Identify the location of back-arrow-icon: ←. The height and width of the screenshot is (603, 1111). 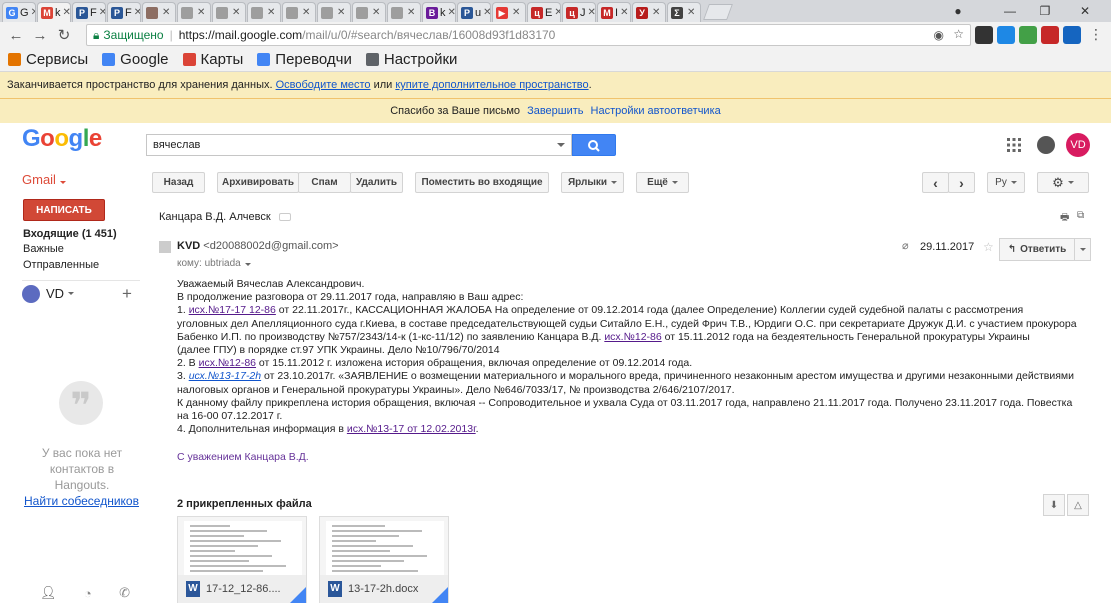
(16, 35).